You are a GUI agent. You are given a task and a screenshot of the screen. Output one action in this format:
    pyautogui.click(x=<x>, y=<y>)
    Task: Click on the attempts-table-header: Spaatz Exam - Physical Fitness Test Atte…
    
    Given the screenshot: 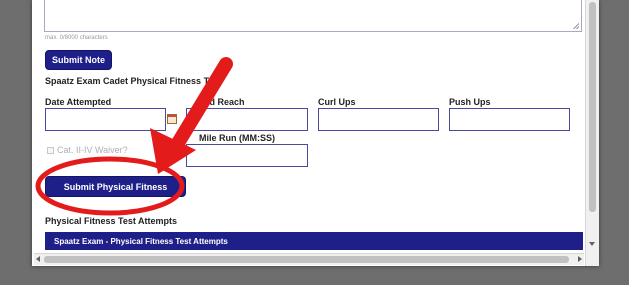 What is the action you would take?
    pyautogui.click(x=314, y=241)
    